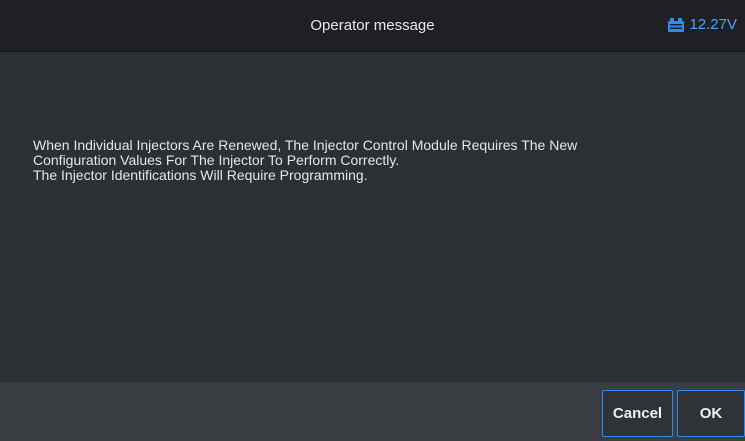 The height and width of the screenshot is (441, 745). I want to click on voltage-readout: 12.27V, so click(713, 24).